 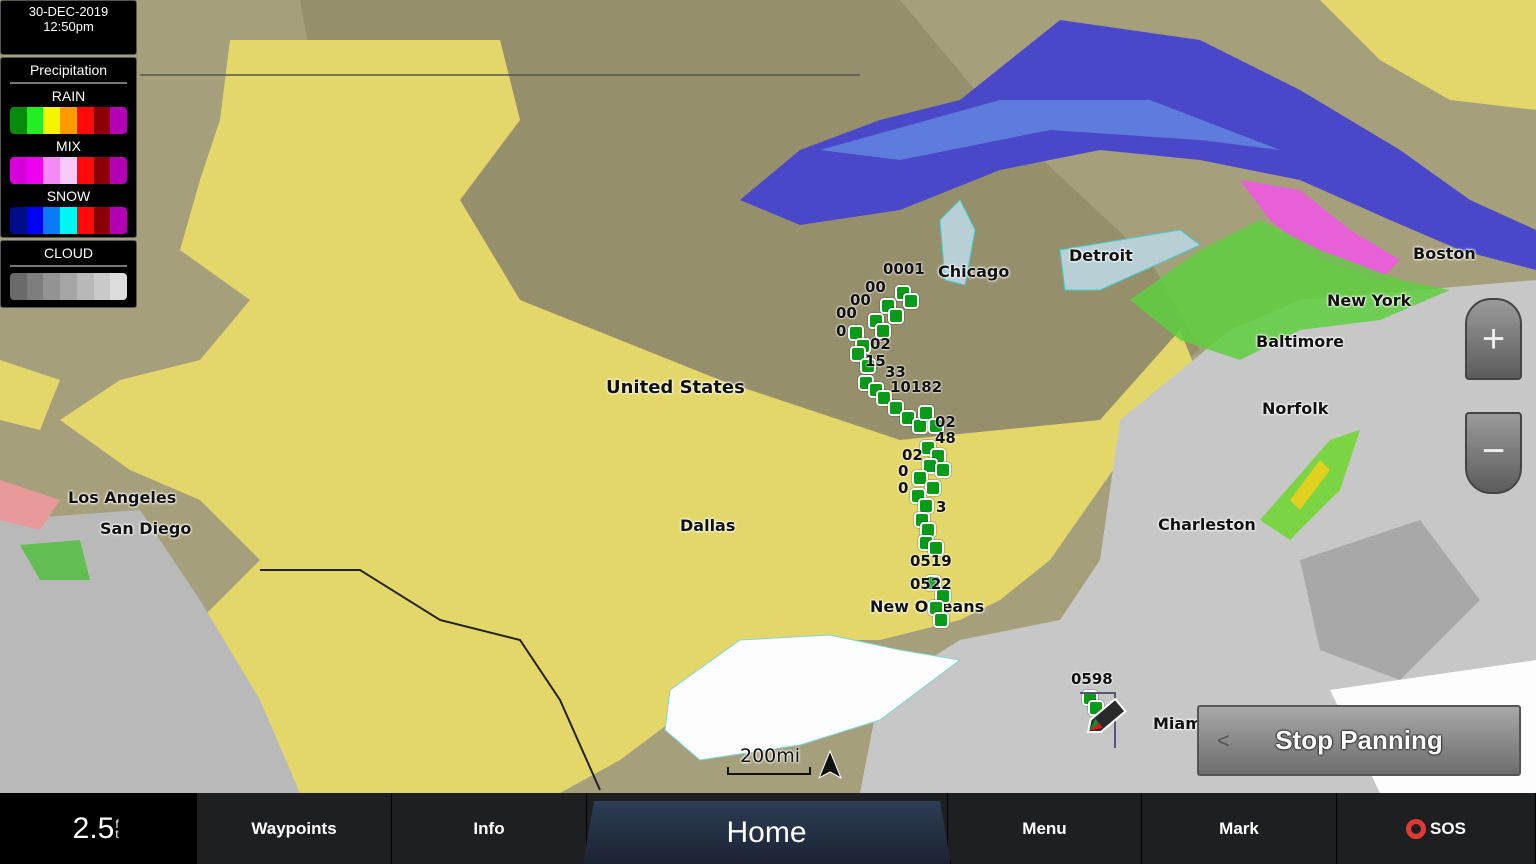 What do you see at coordinates (974, 271) in the screenshot?
I see `city-label-chicago: Chicago` at bounding box center [974, 271].